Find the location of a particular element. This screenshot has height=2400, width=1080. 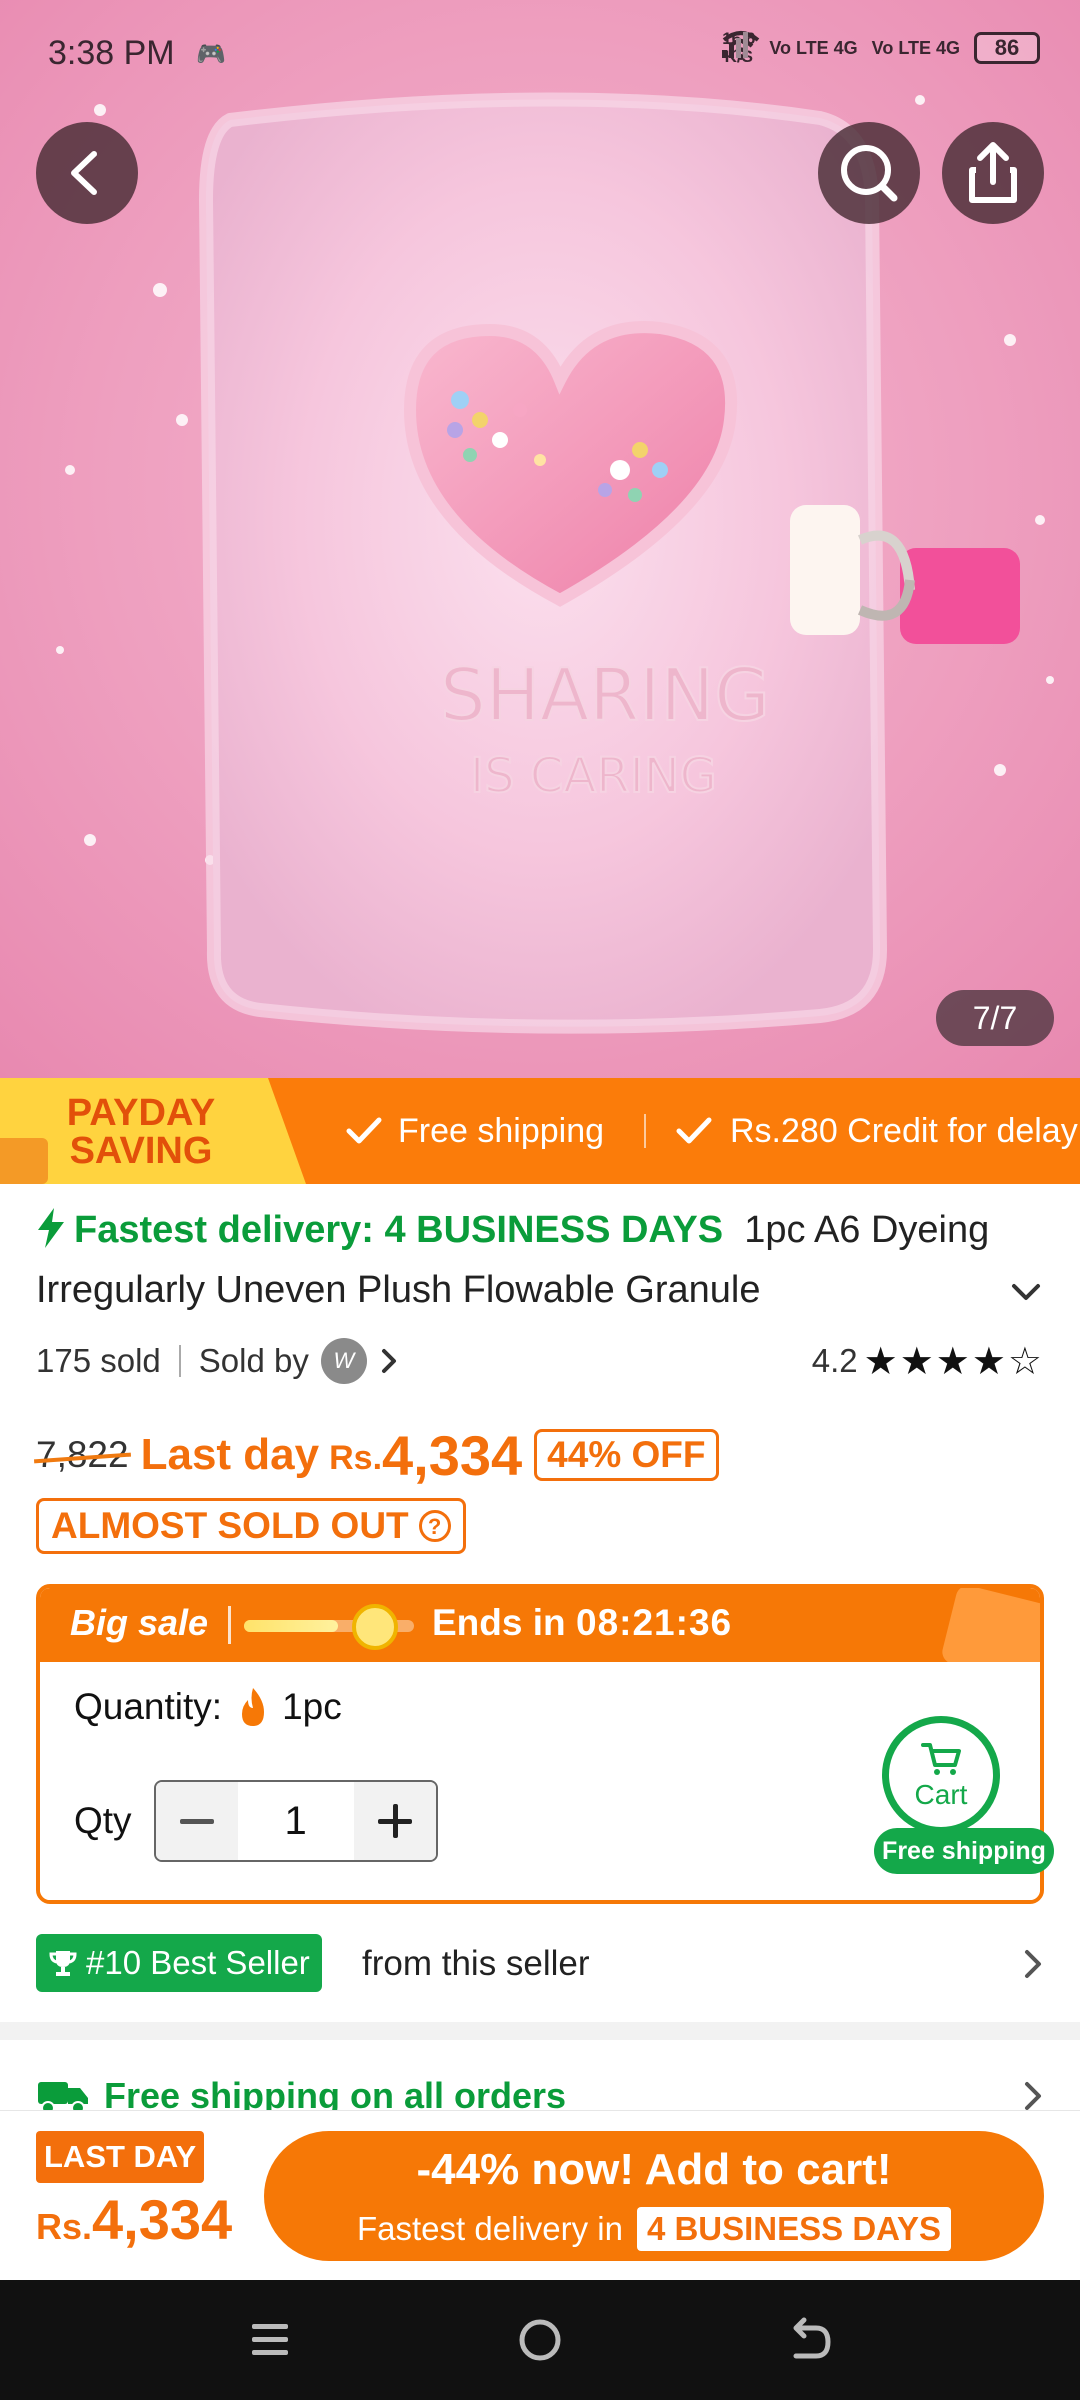

system-navigation-bar is located at coordinates (540, 2340).